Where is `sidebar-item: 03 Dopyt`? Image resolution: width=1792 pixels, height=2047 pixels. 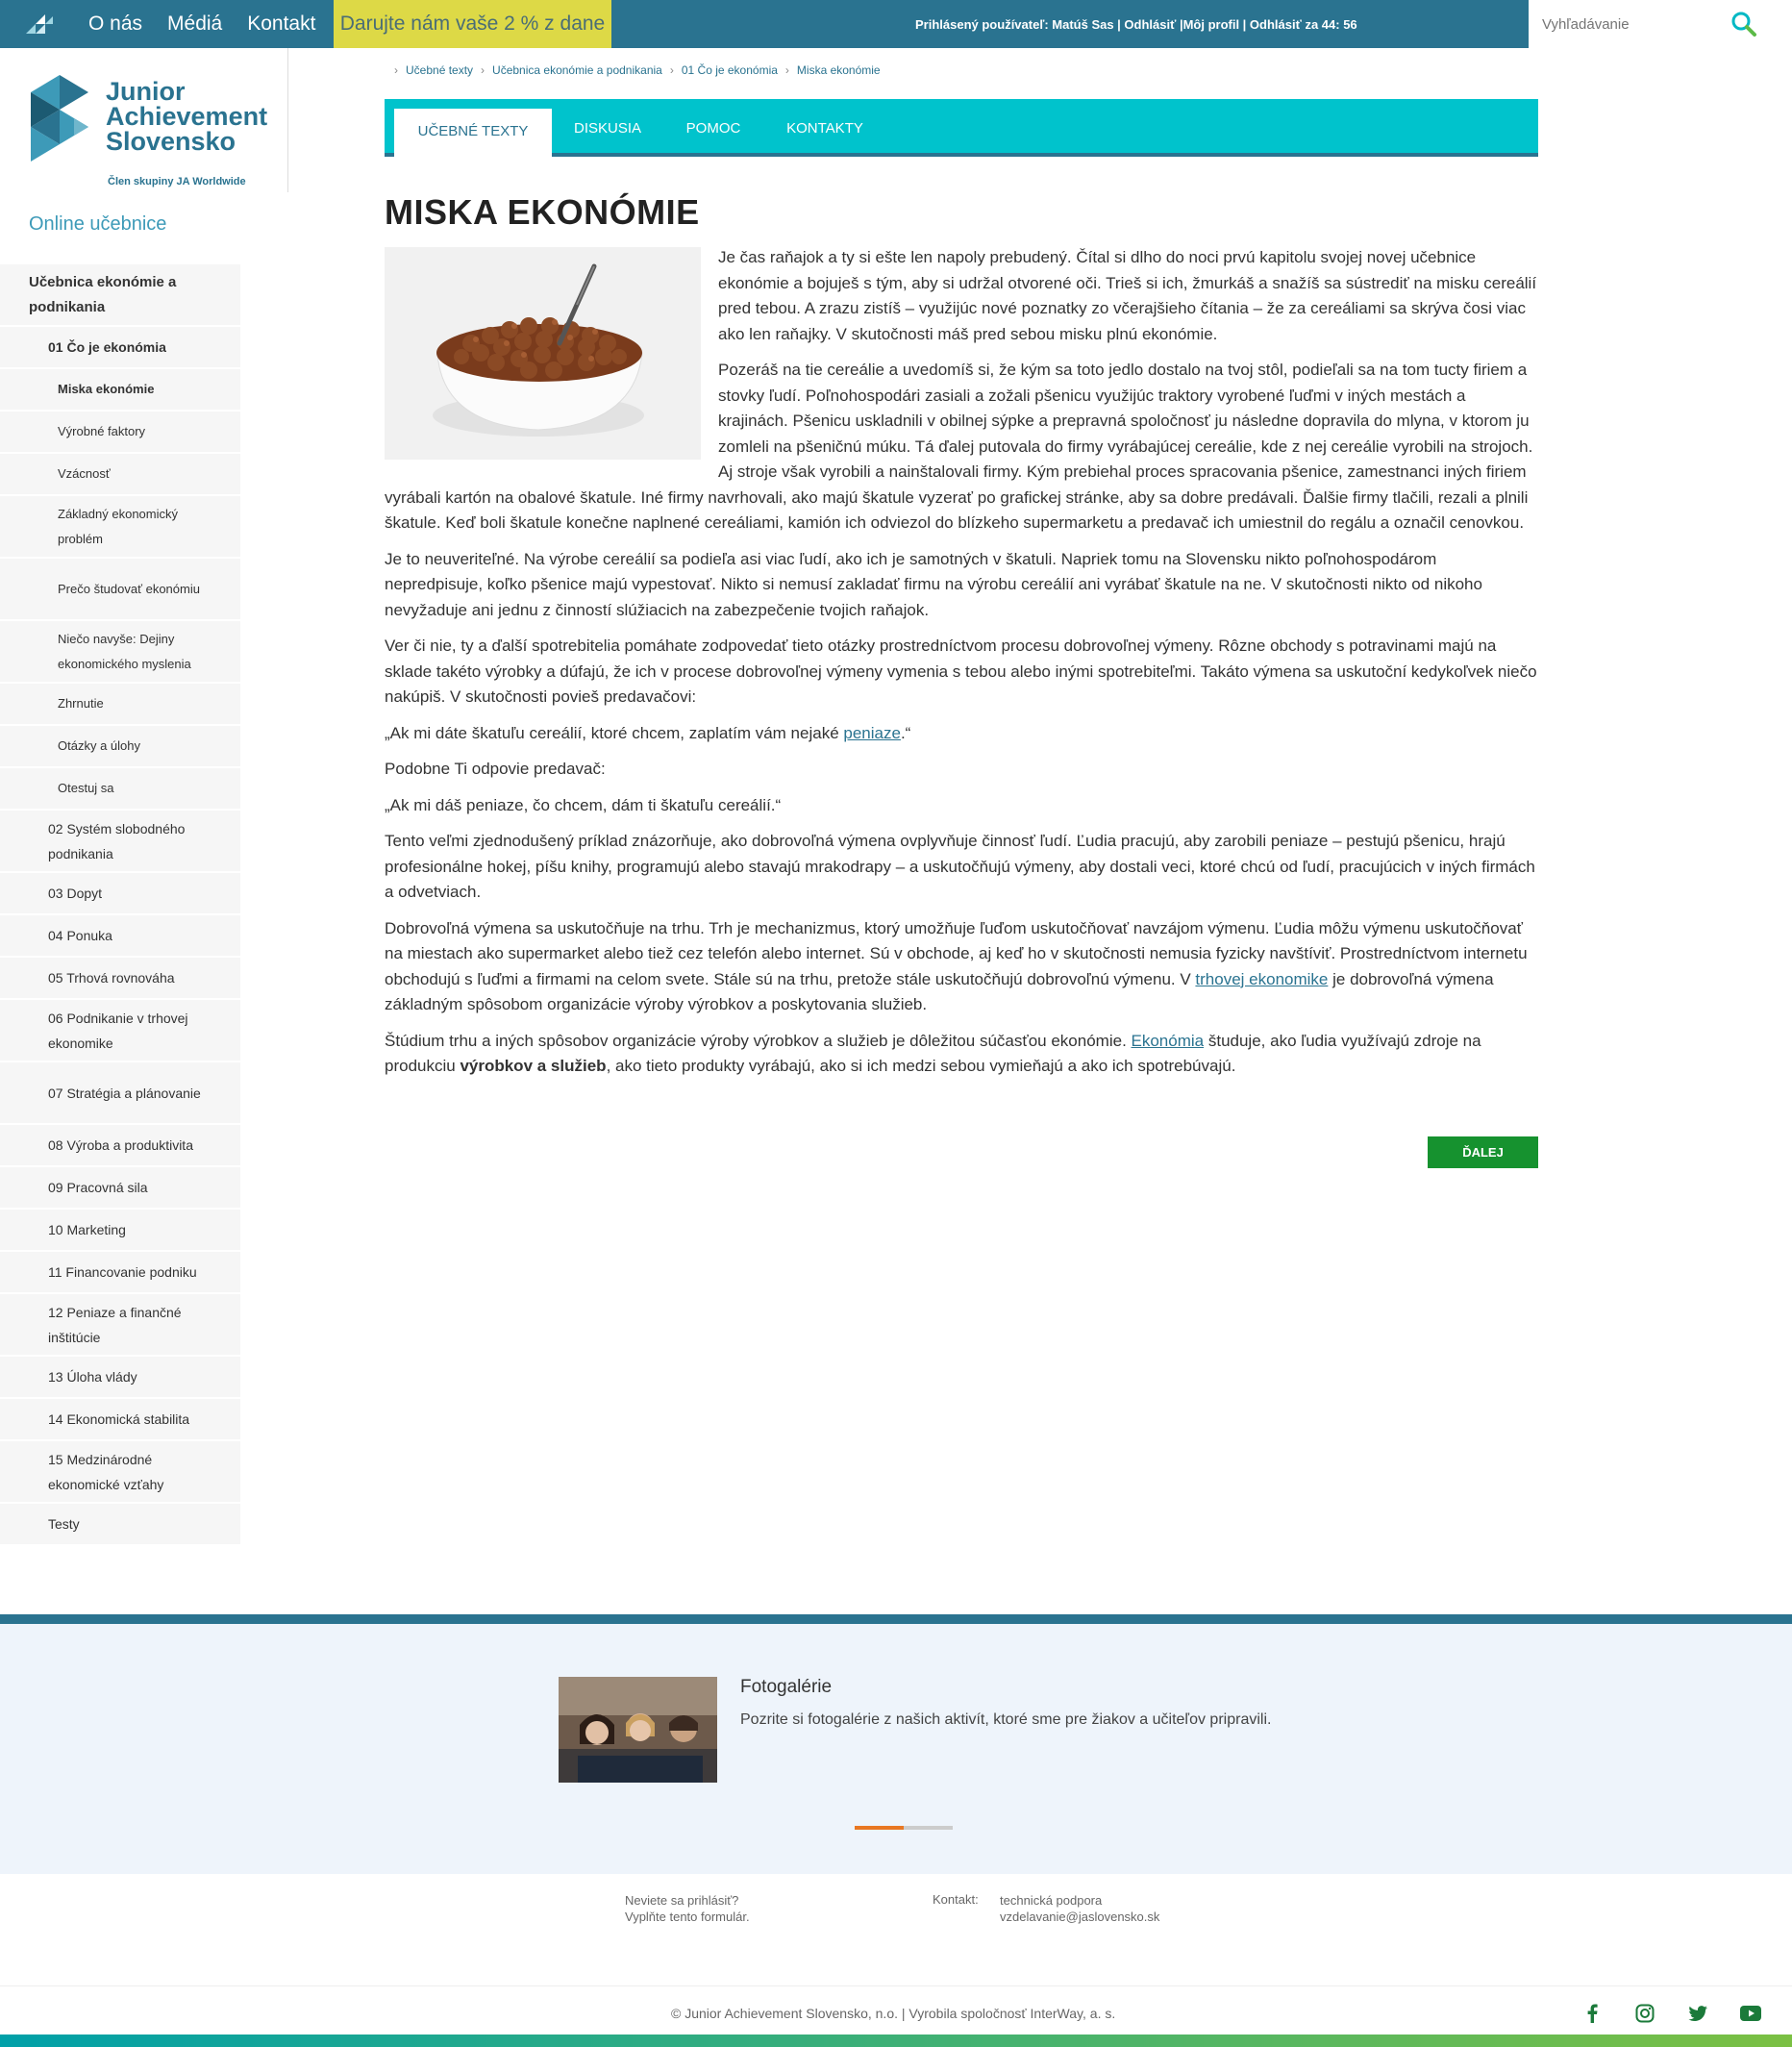 sidebar-item: 03 Dopyt is located at coordinates (120, 894).